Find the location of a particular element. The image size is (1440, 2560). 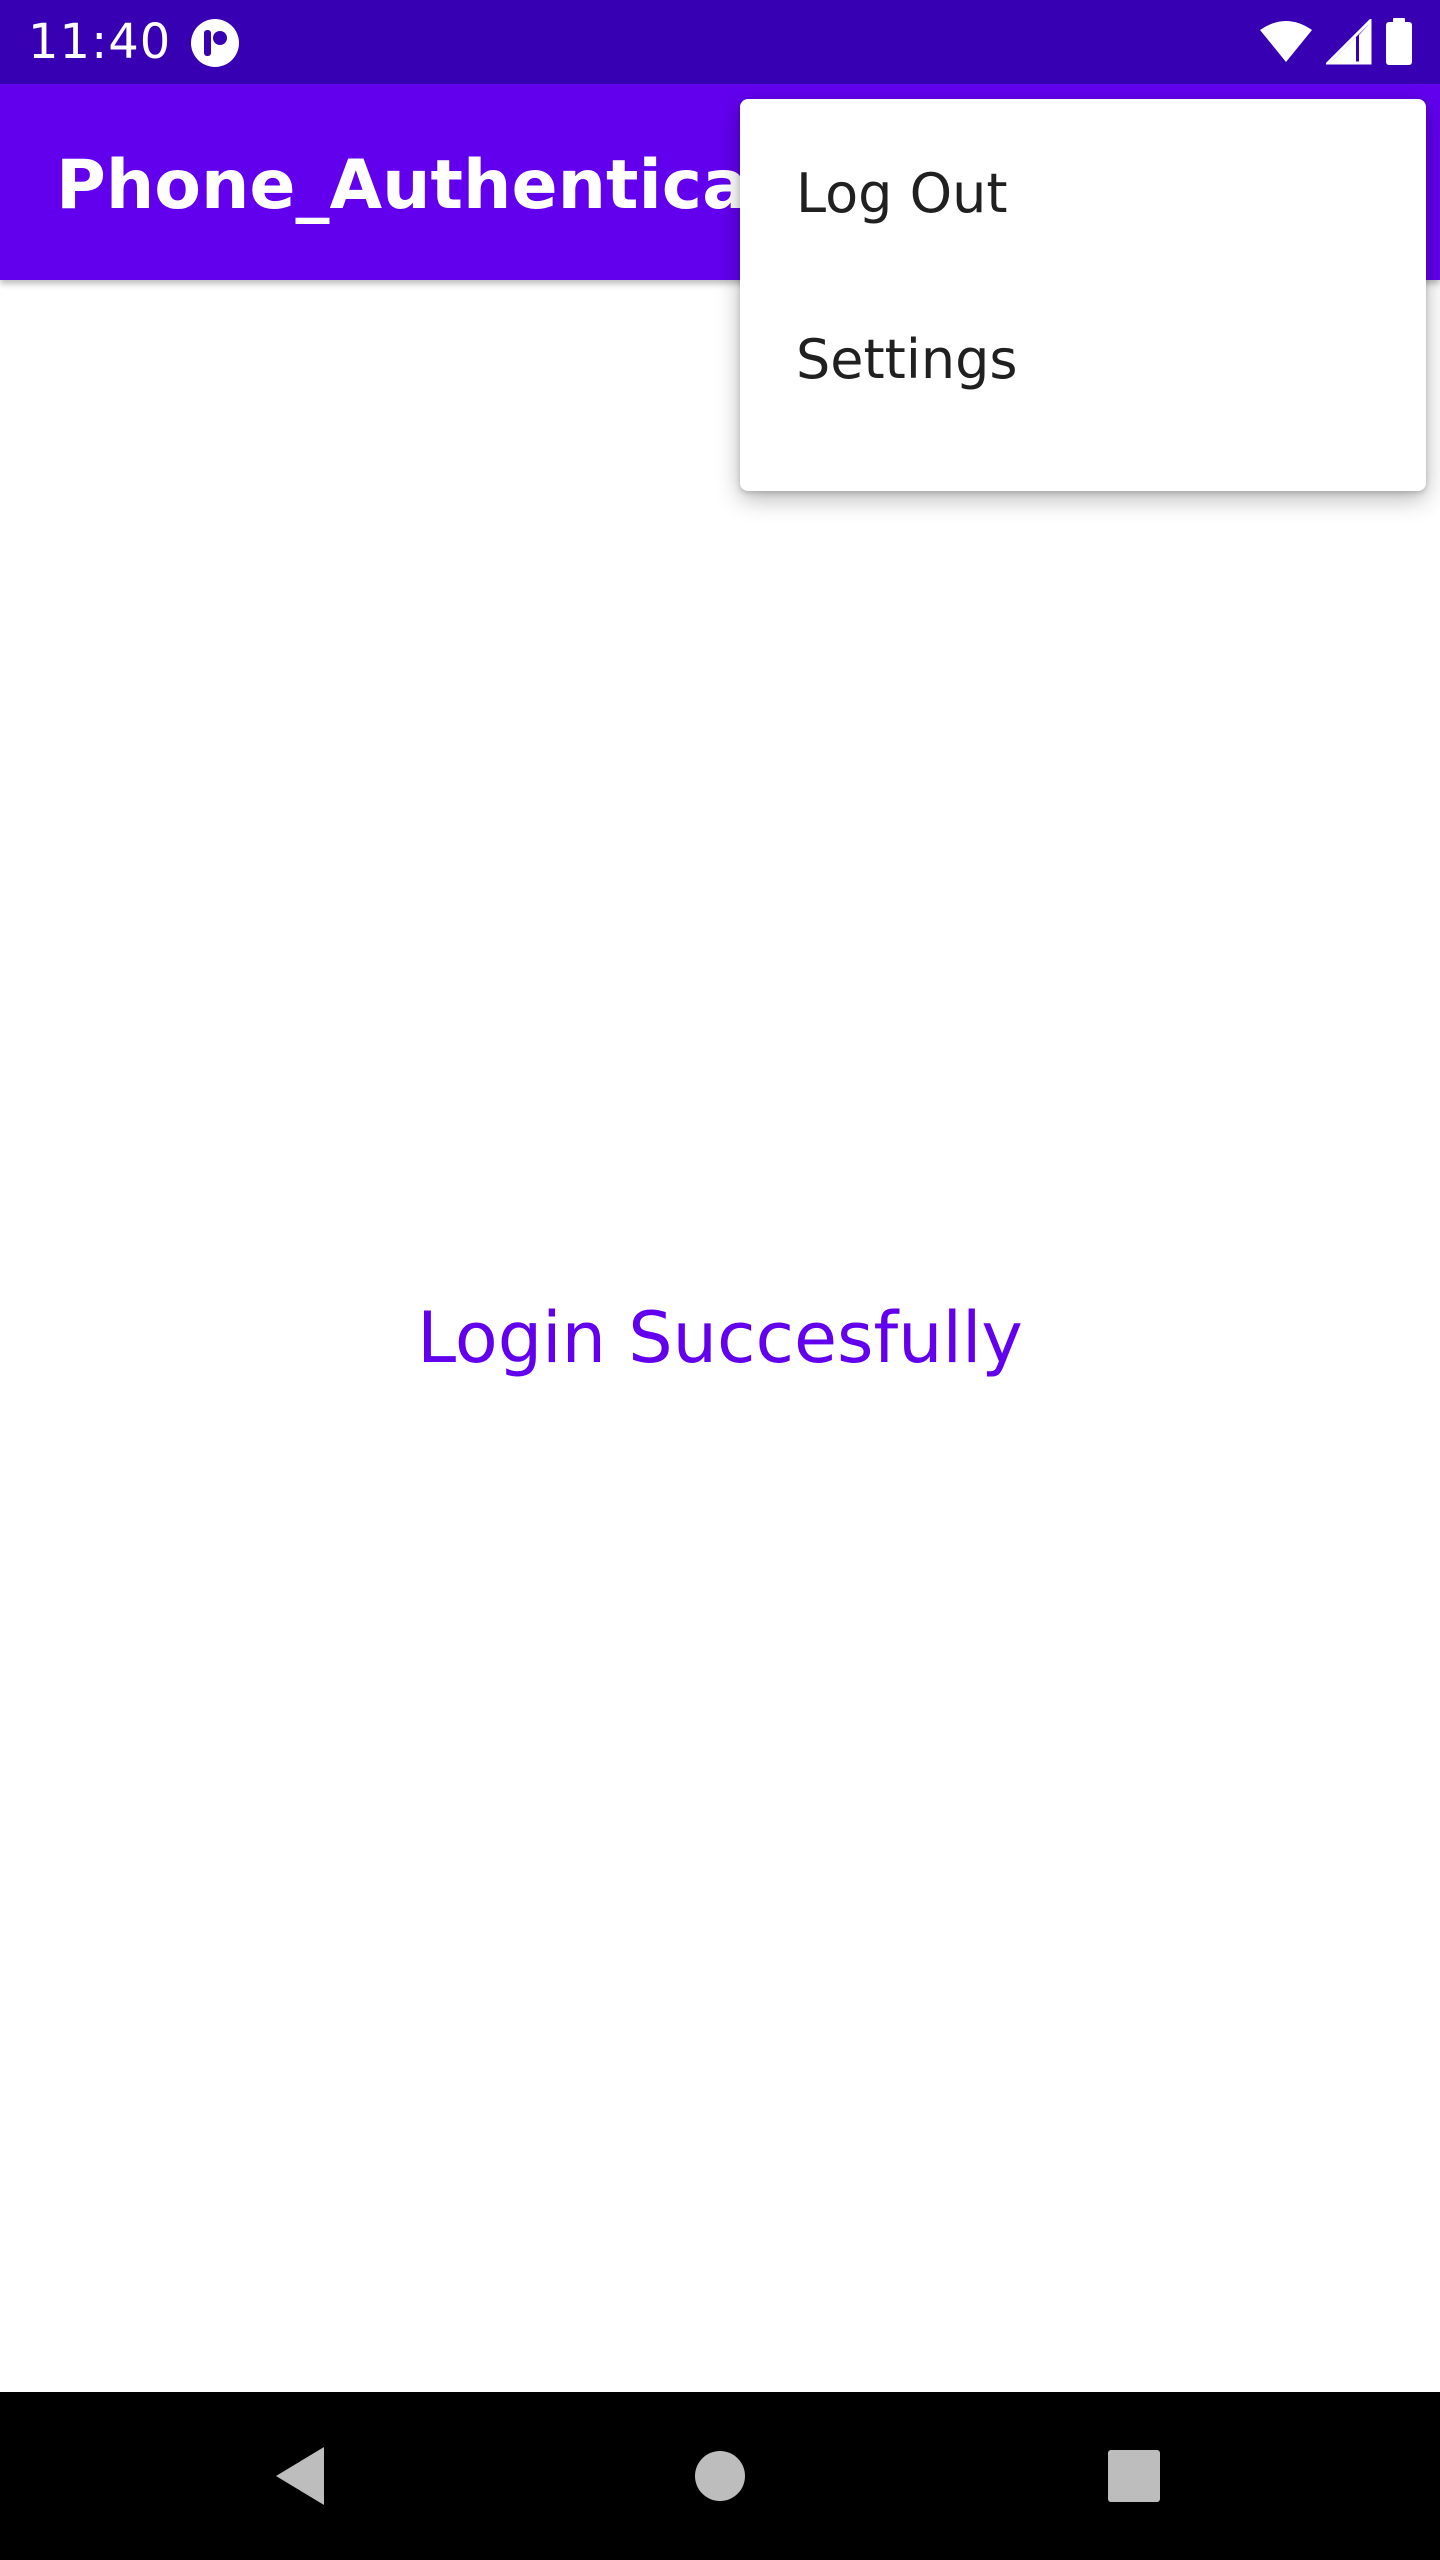

navigation-bar is located at coordinates (720, 2476).